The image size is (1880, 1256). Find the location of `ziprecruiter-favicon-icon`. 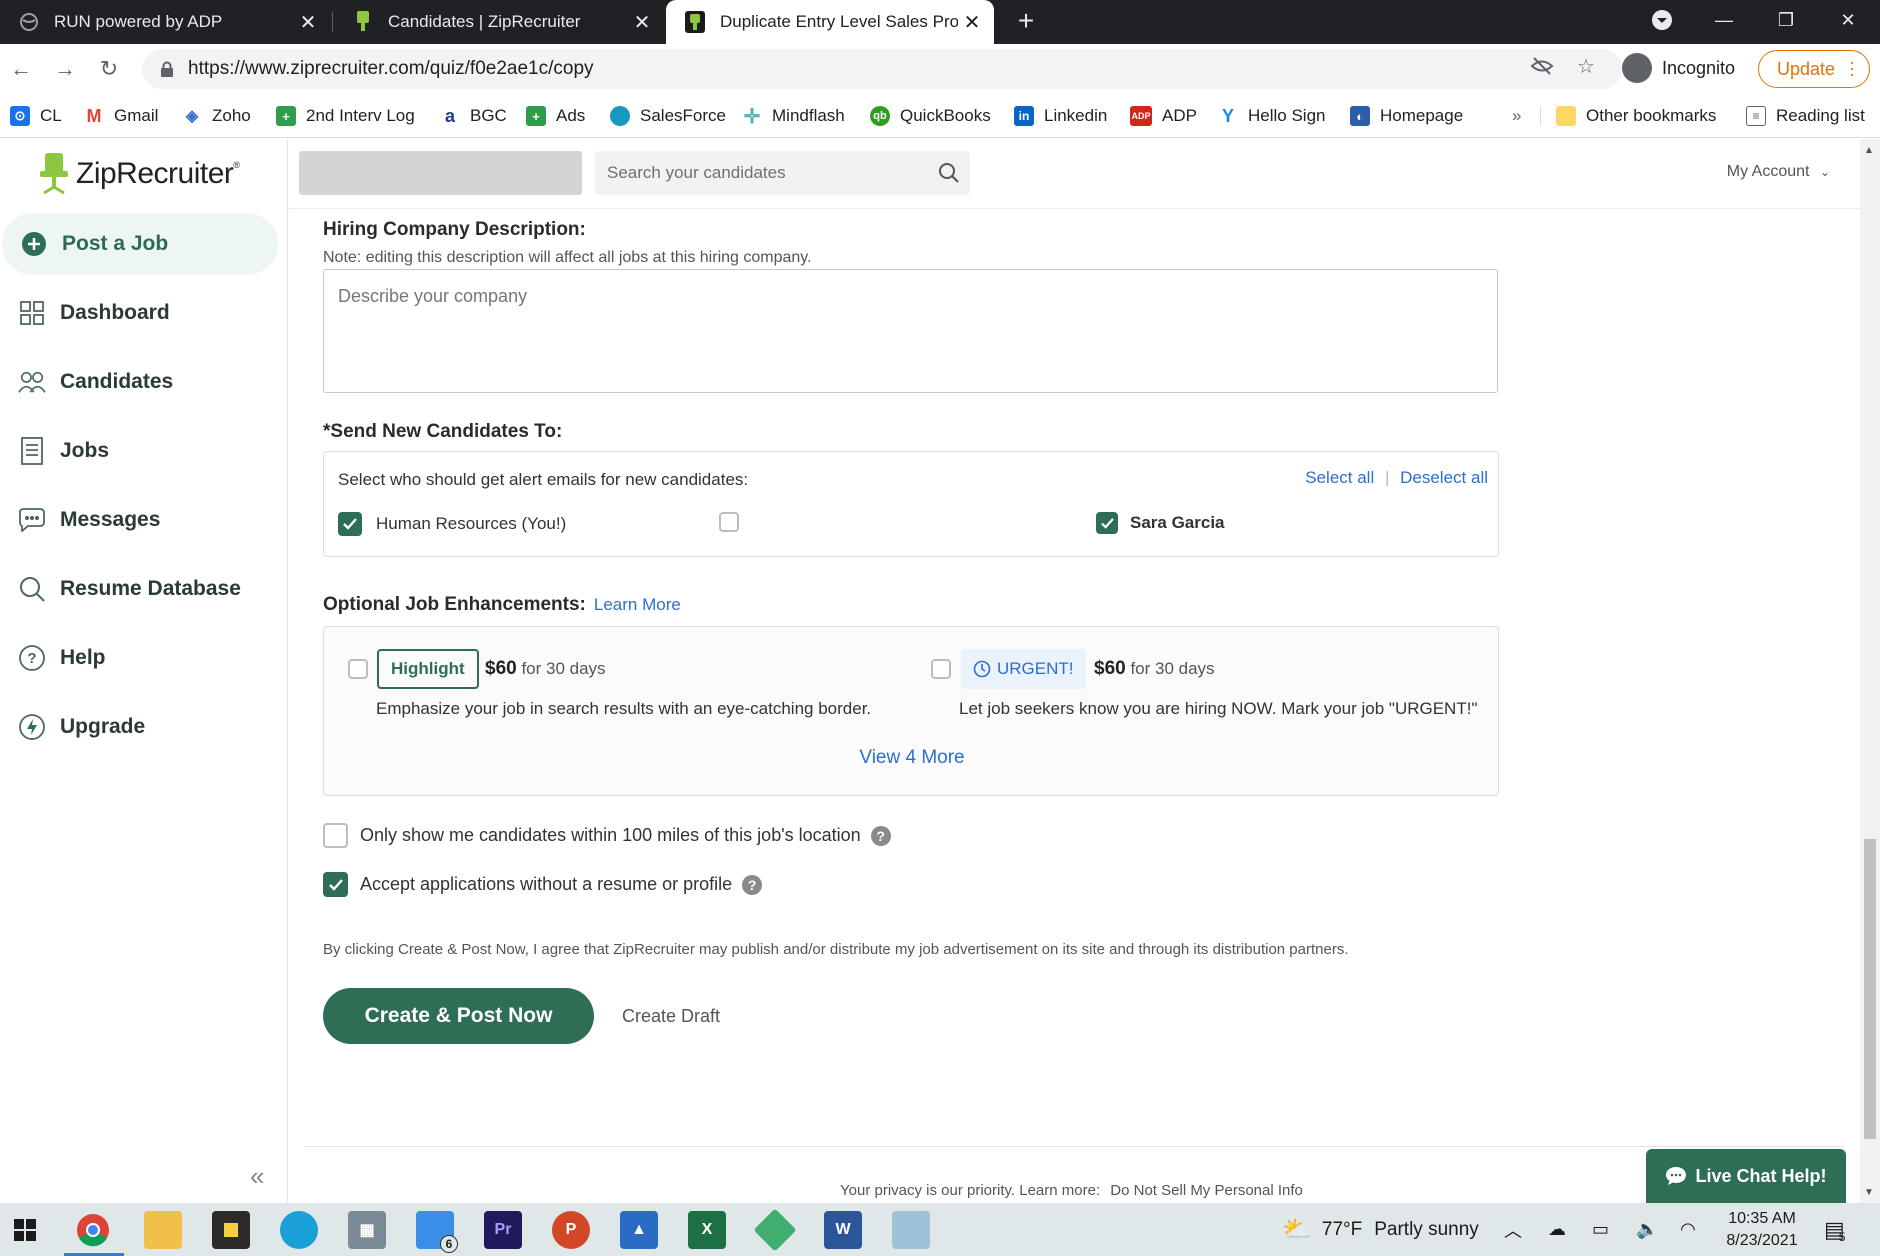

ziprecruiter-favicon-icon is located at coordinates (695, 22).